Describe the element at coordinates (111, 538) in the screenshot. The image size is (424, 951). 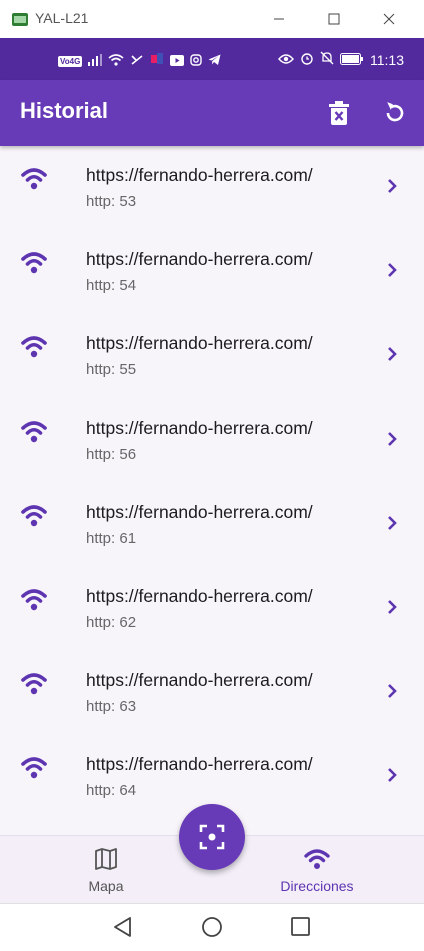
I see `history-item-id: http: 61` at that location.